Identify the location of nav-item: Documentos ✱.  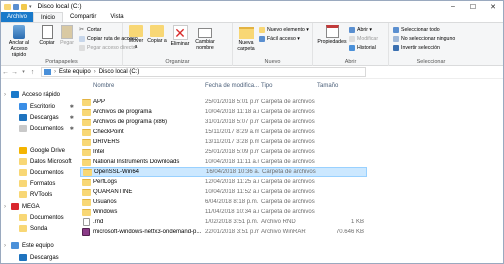
(38, 128).